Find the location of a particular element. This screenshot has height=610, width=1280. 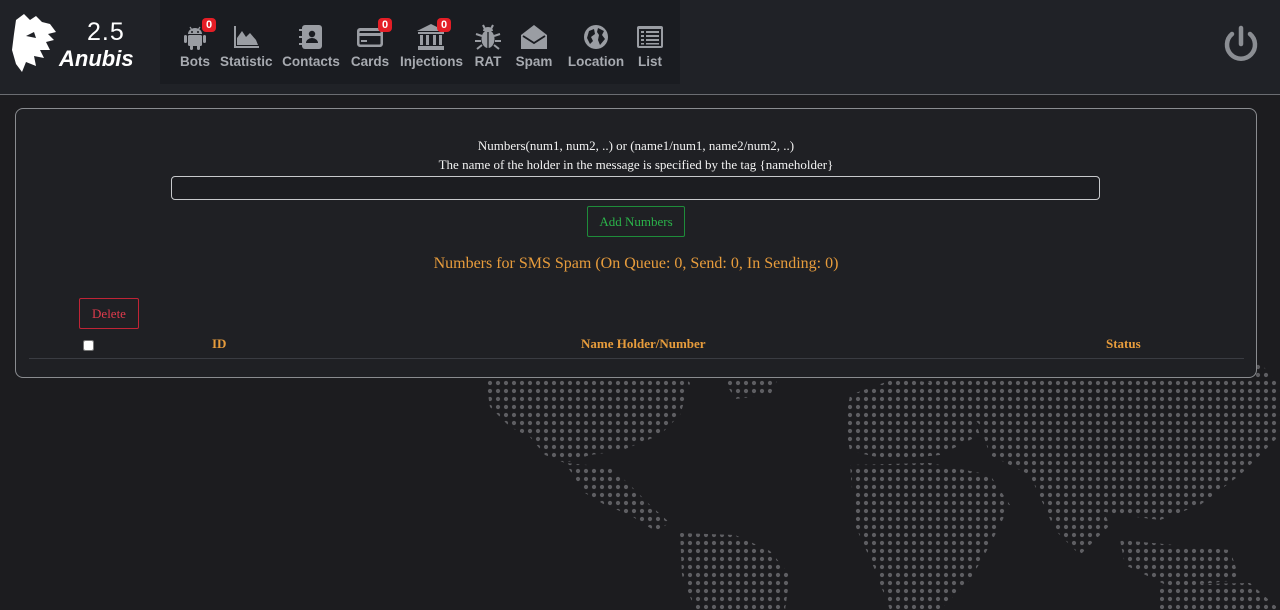

cards-count-badge: 0 is located at coordinates (385, 25).